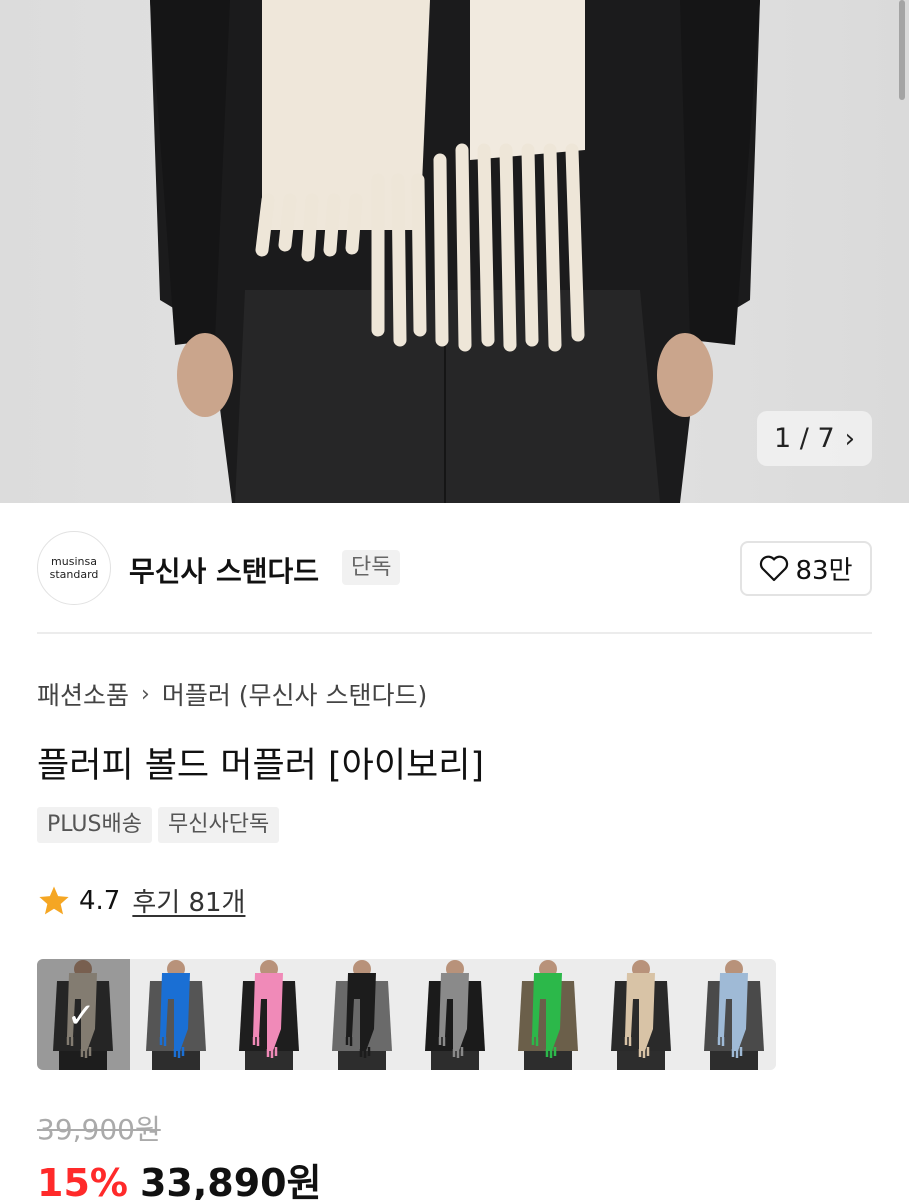 Image resolution: width=909 pixels, height=1200 pixels. Describe the element at coordinates (230, 1180) in the screenshot. I see `final-price: 33,890원` at that location.